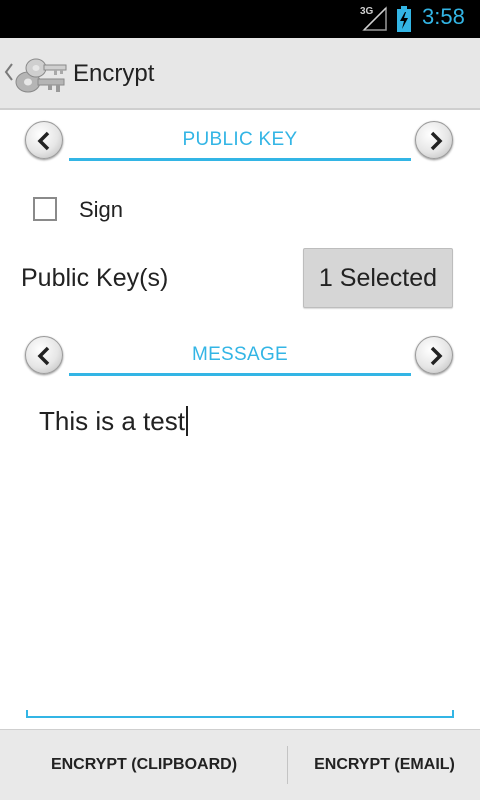 This screenshot has height=800, width=480. What do you see at coordinates (45, 209) in the screenshot?
I see `sign-checkbox` at bounding box center [45, 209].